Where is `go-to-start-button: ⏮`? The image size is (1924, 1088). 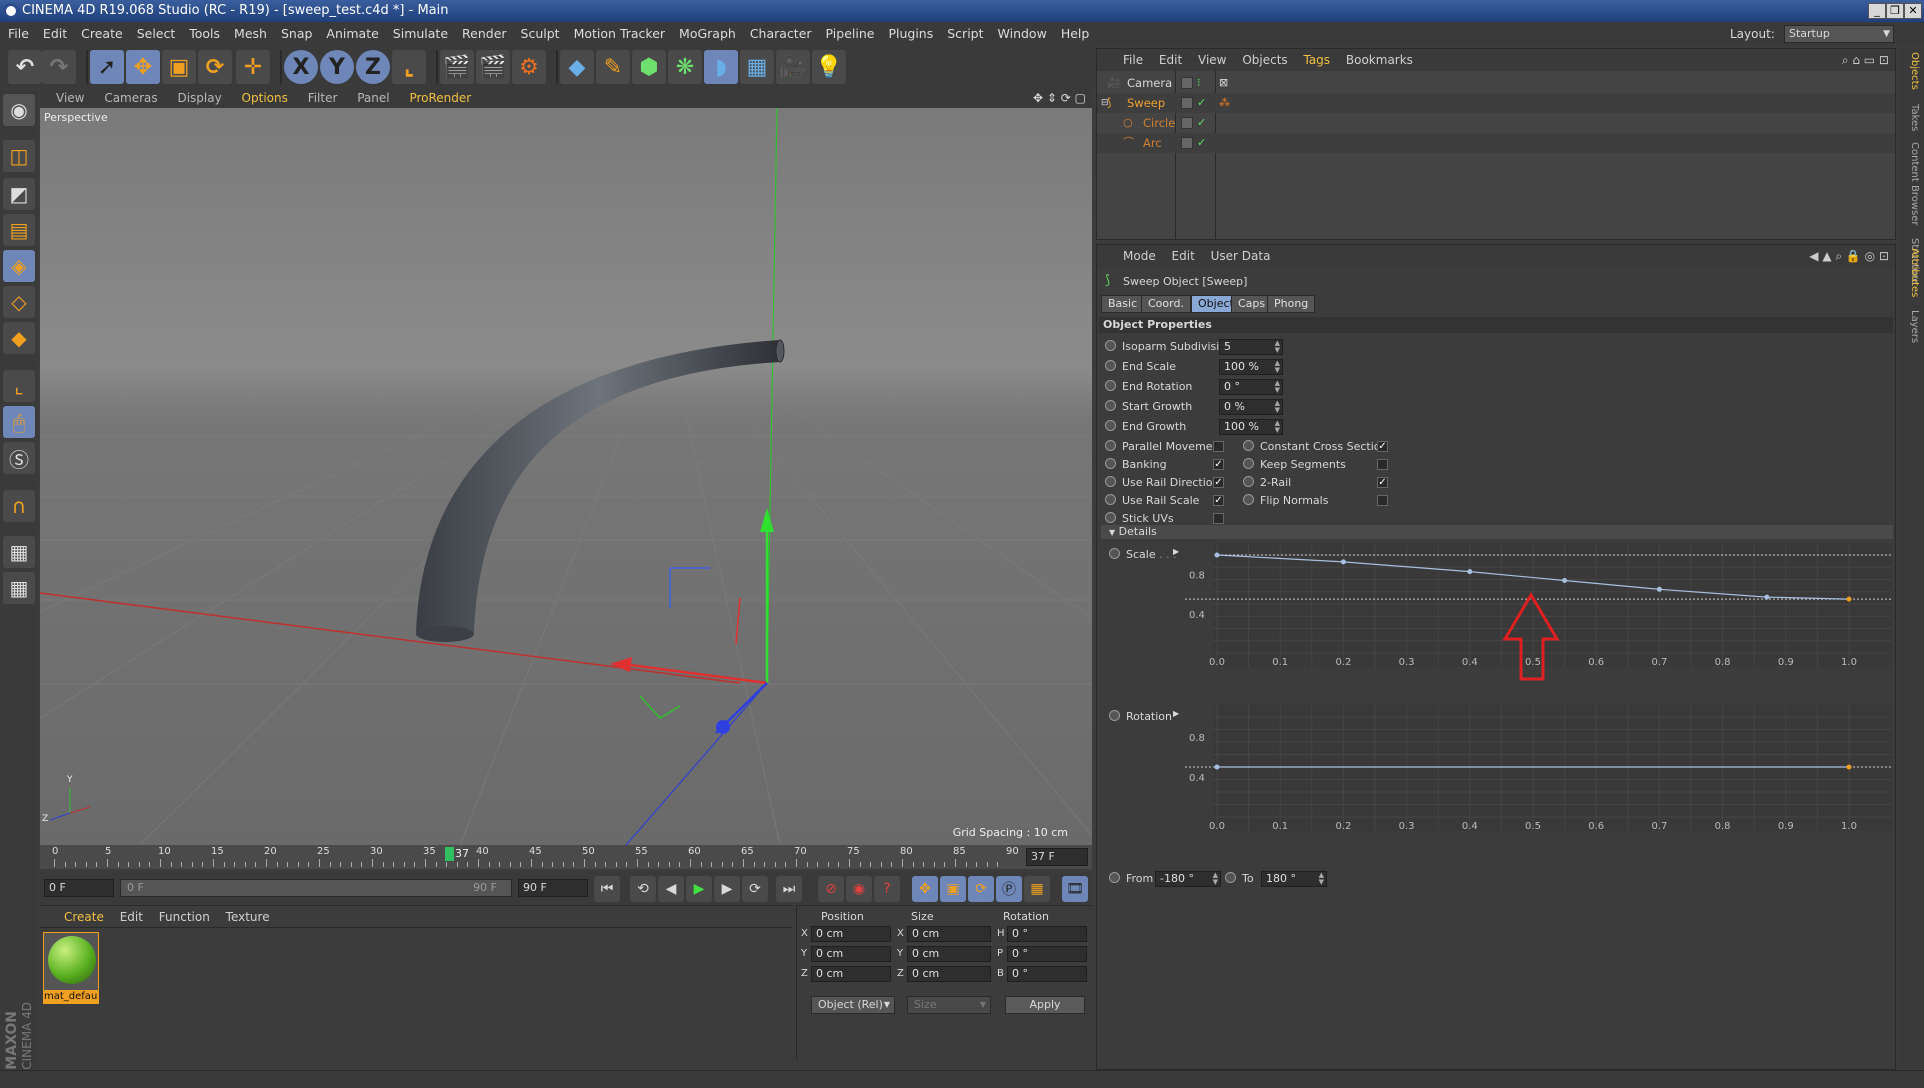 go-to-start-button: ⏮ is located at coordinates (607, 889).